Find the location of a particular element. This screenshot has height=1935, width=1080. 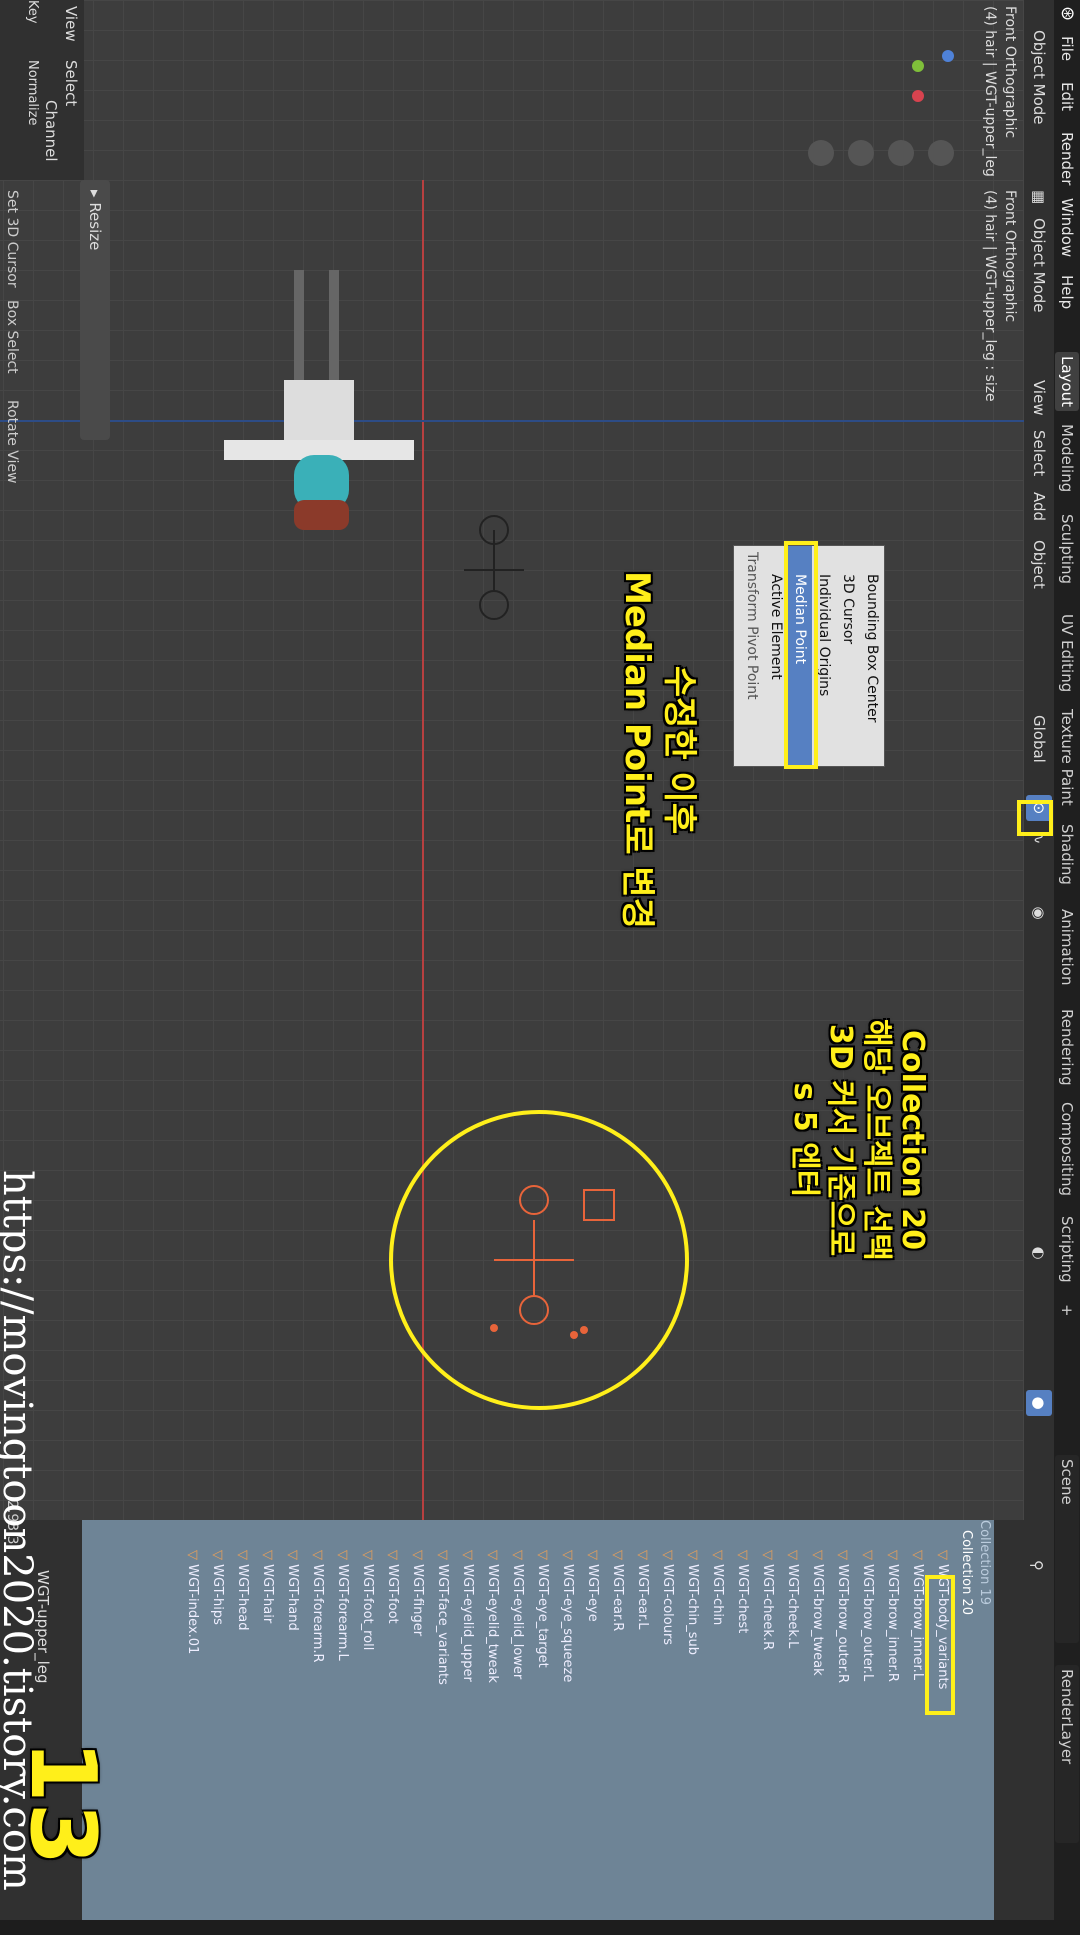

outliner-item: ▽ WGT-cheek.R is located at coordinates (763, 1727).